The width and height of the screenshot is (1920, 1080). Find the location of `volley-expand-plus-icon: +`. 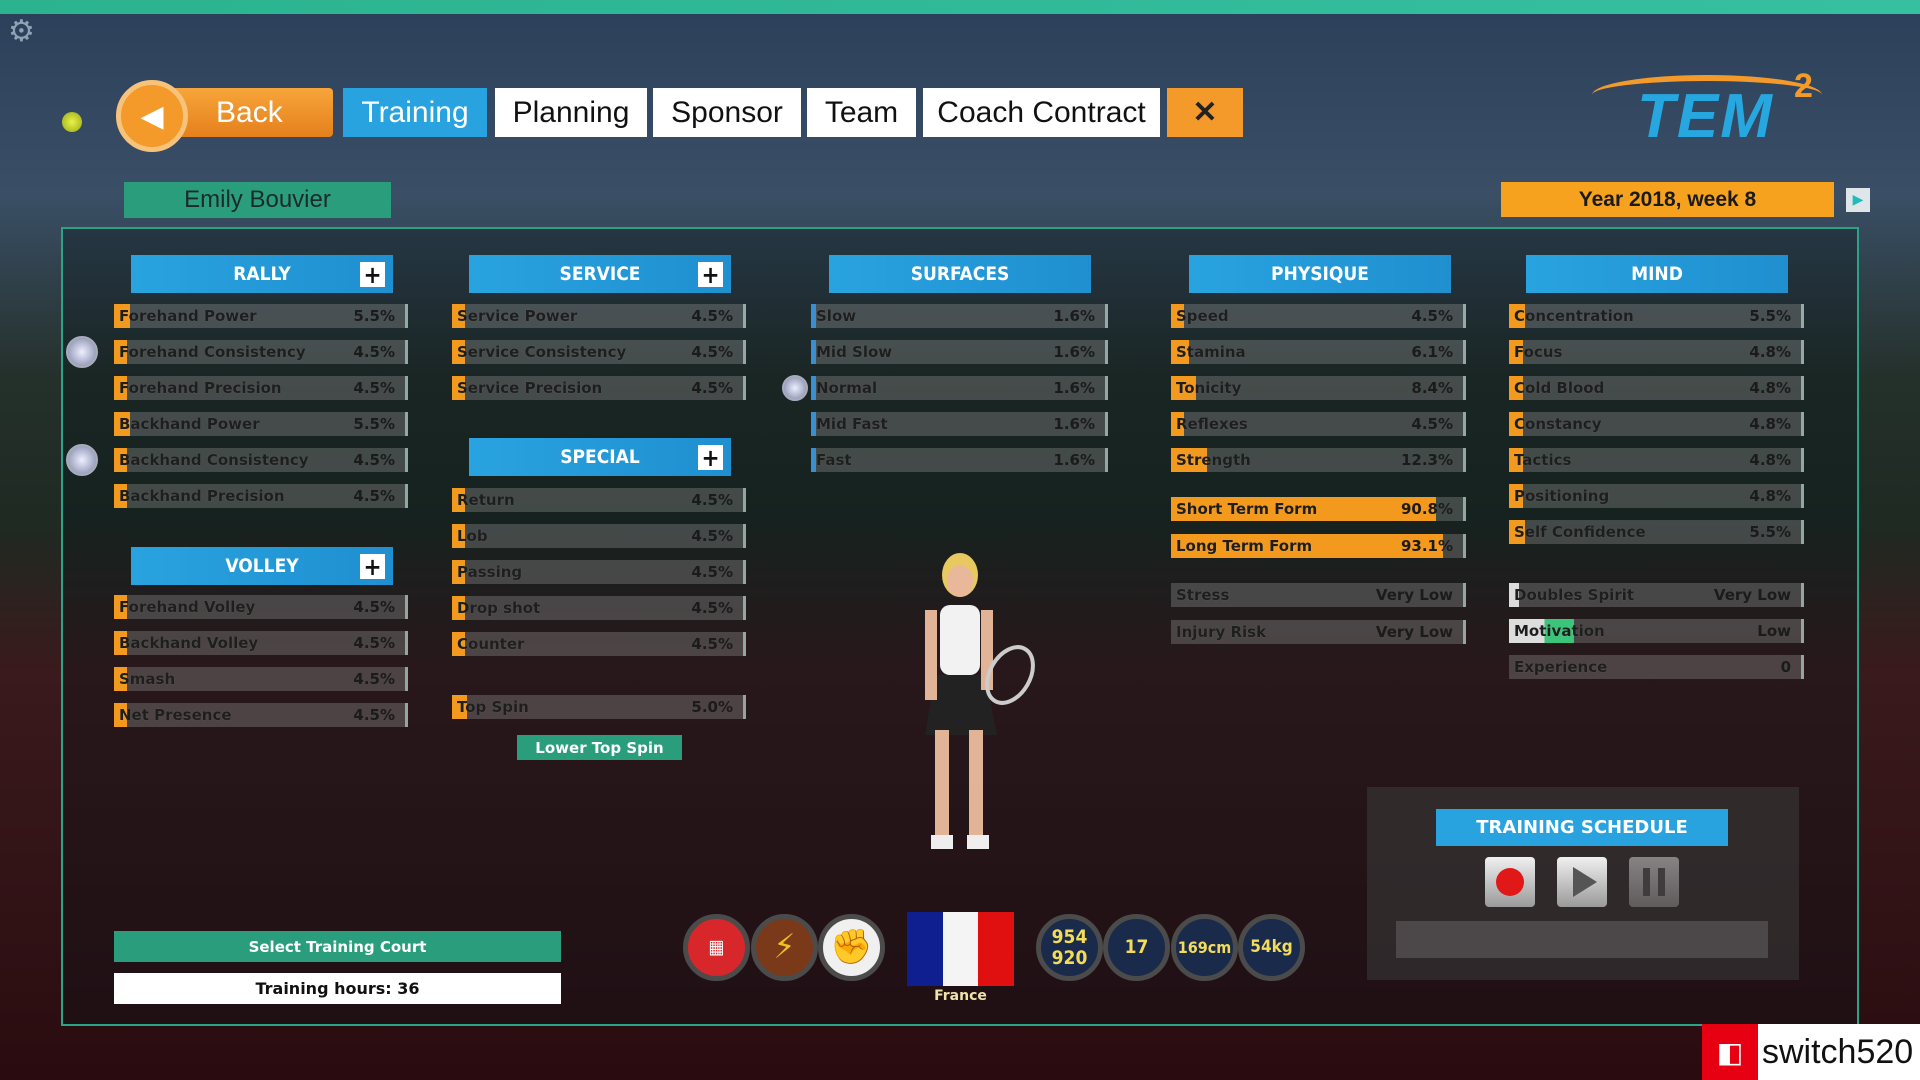

volley-expand-plus-icon: + is located at coordinates (372, 566).